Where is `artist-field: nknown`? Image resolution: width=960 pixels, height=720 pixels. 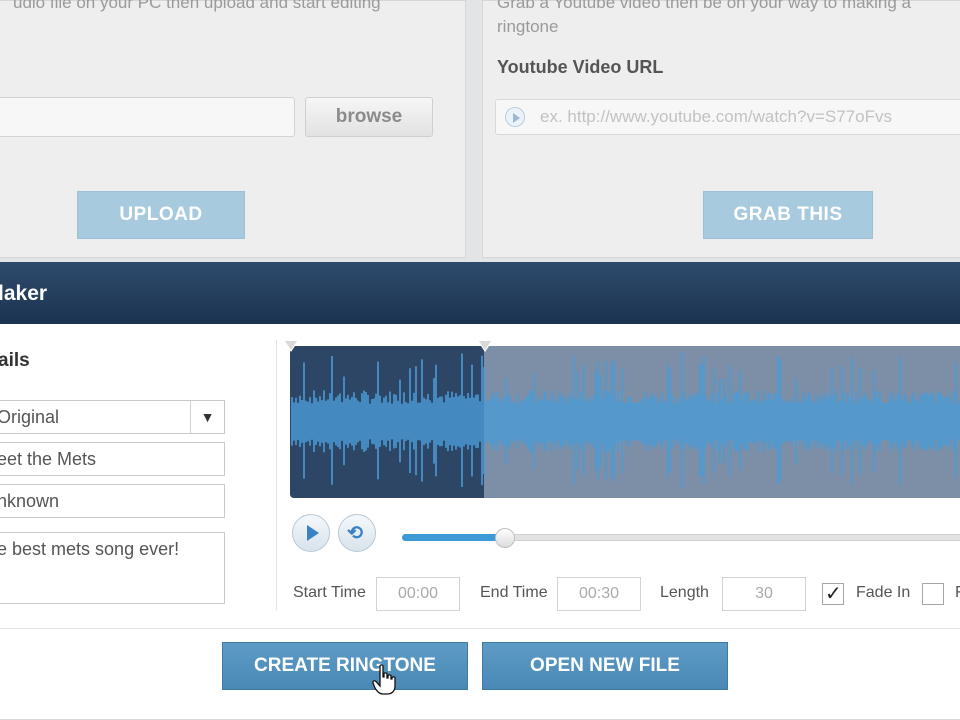 artist-field: nknown is located at coordinates (112, 501).